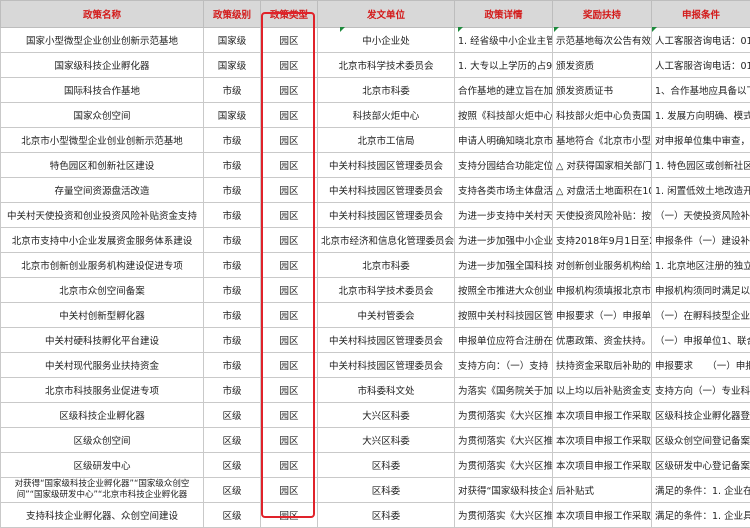 The width and height of the screenshot is (750, 528). What do you see at coordinates (504, 165) in the screenshot?
I see `table-cell: 支持分园结合功能定位、` at bounding box center [504, 165].